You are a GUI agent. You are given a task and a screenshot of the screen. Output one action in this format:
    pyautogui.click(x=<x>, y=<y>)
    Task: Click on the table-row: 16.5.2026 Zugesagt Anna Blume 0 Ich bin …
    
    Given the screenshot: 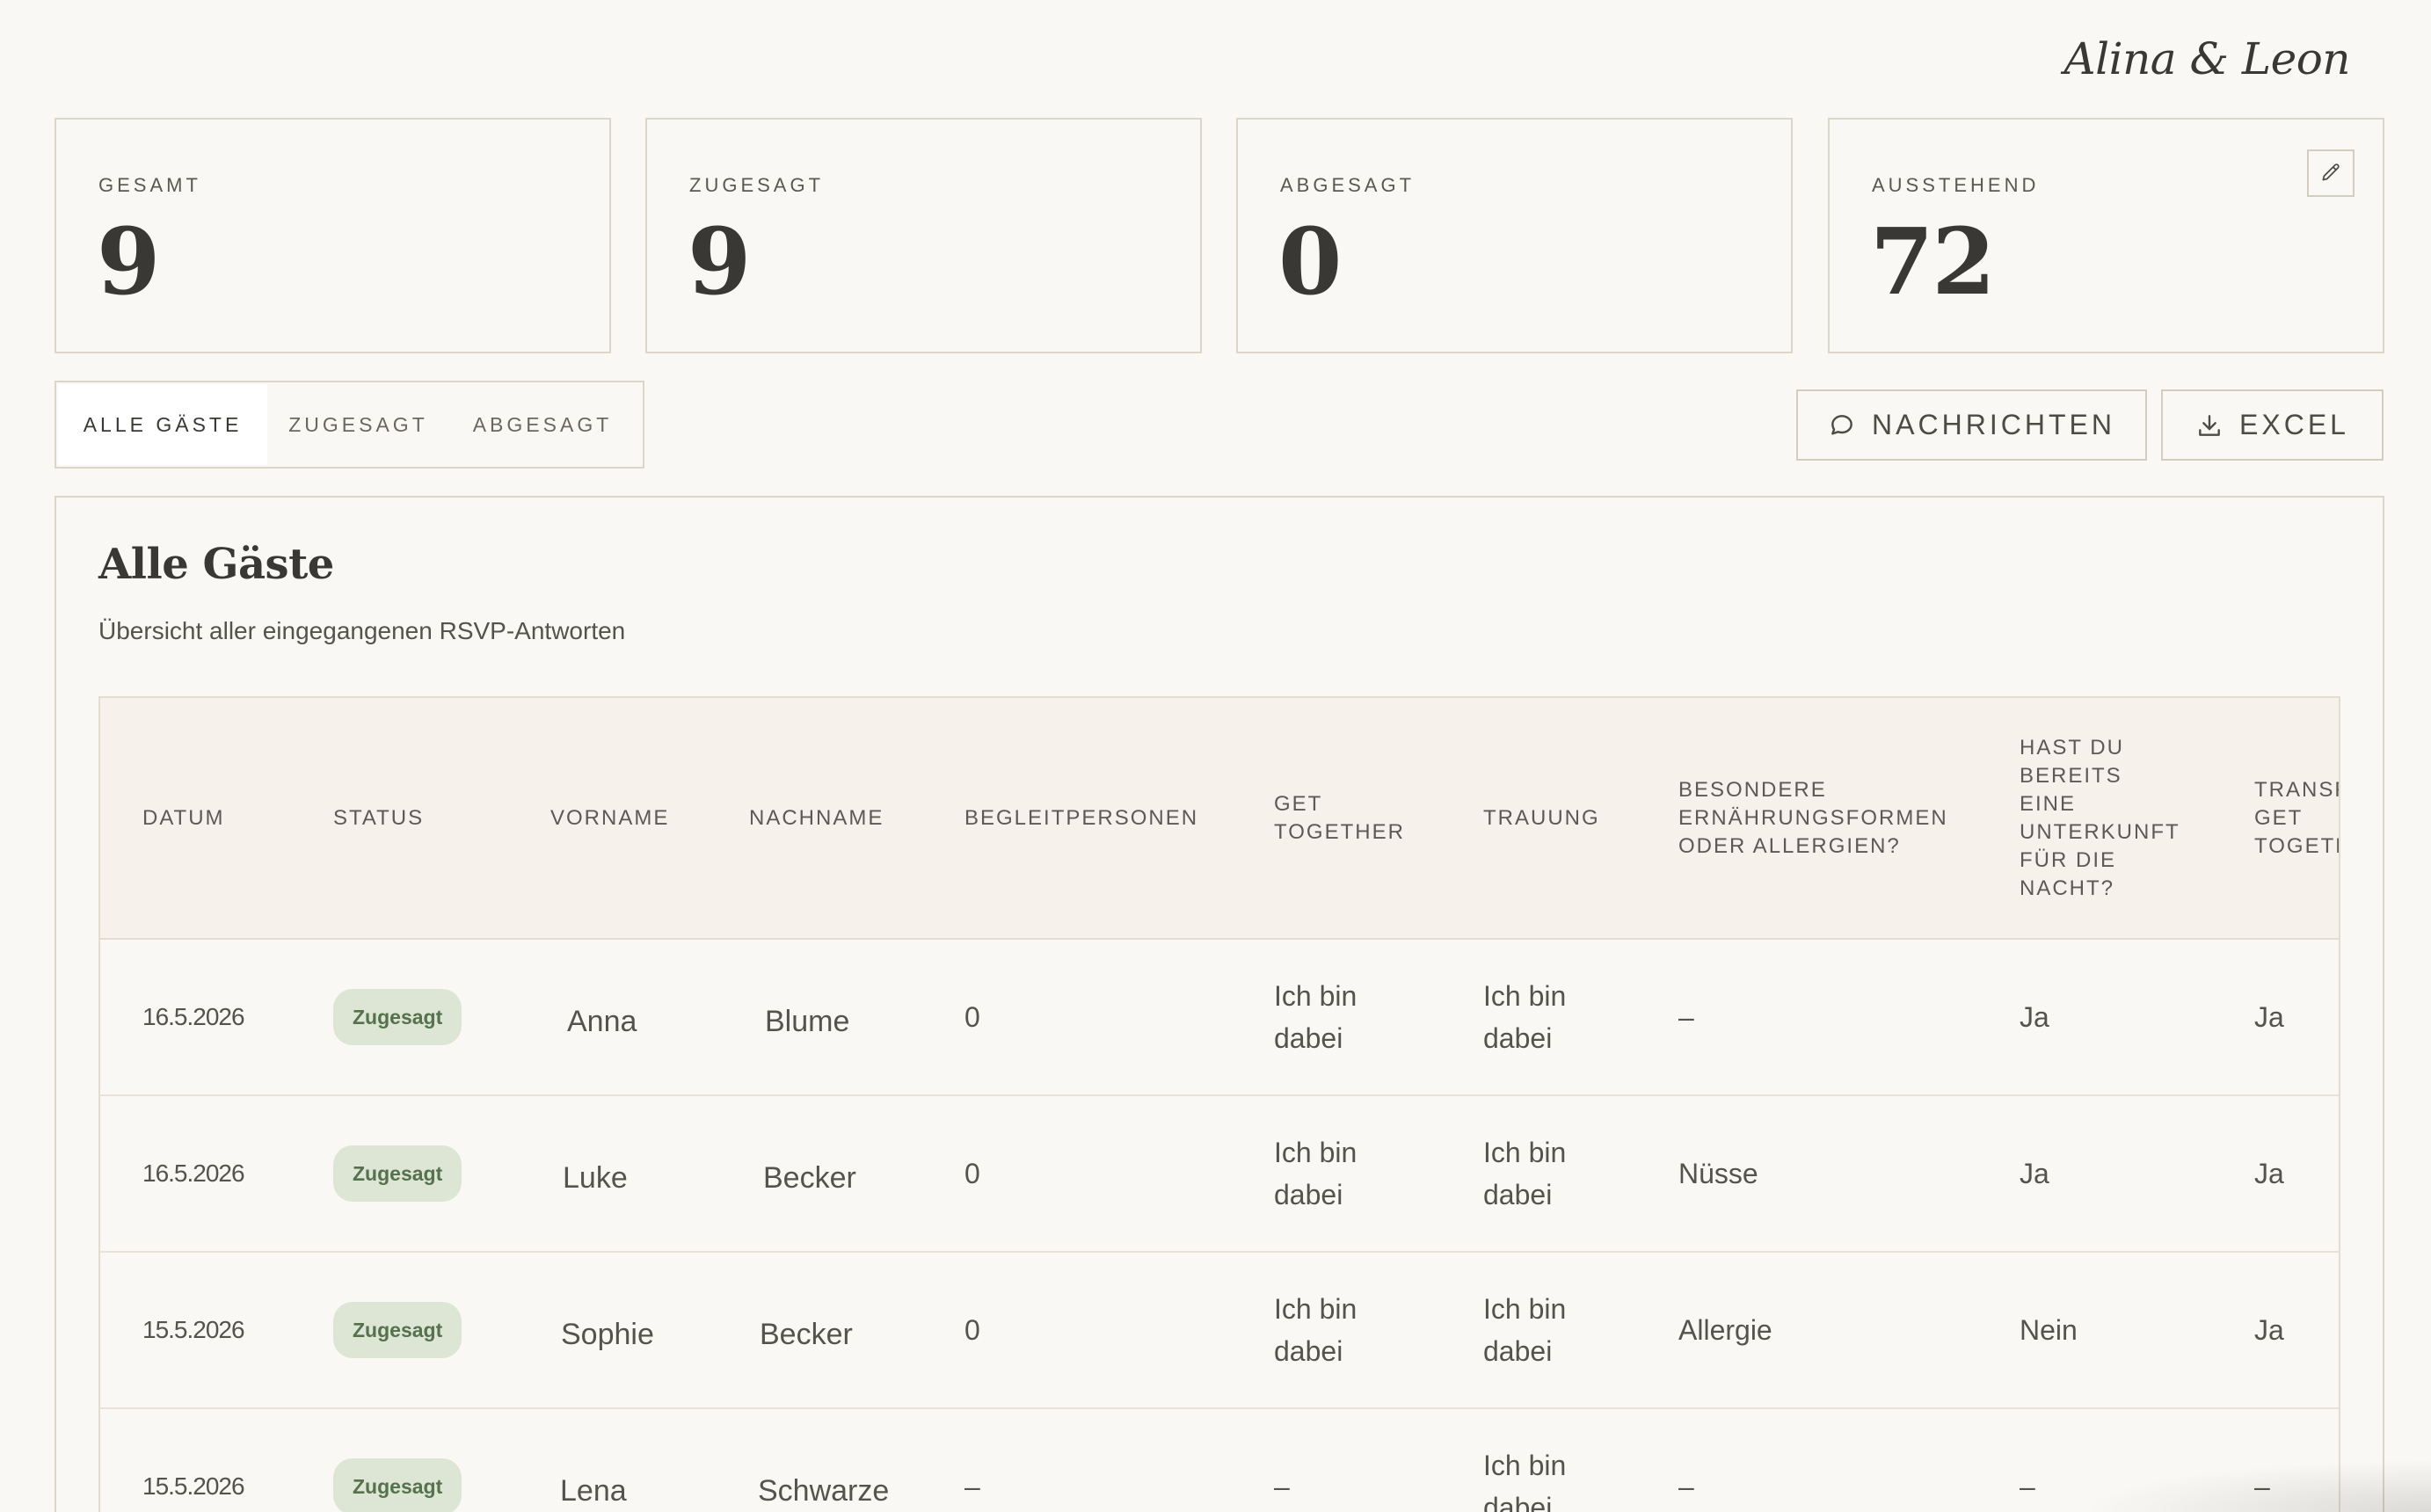 What is the action you would take?
    pyautogui.click(x=1219, y=1018)
    